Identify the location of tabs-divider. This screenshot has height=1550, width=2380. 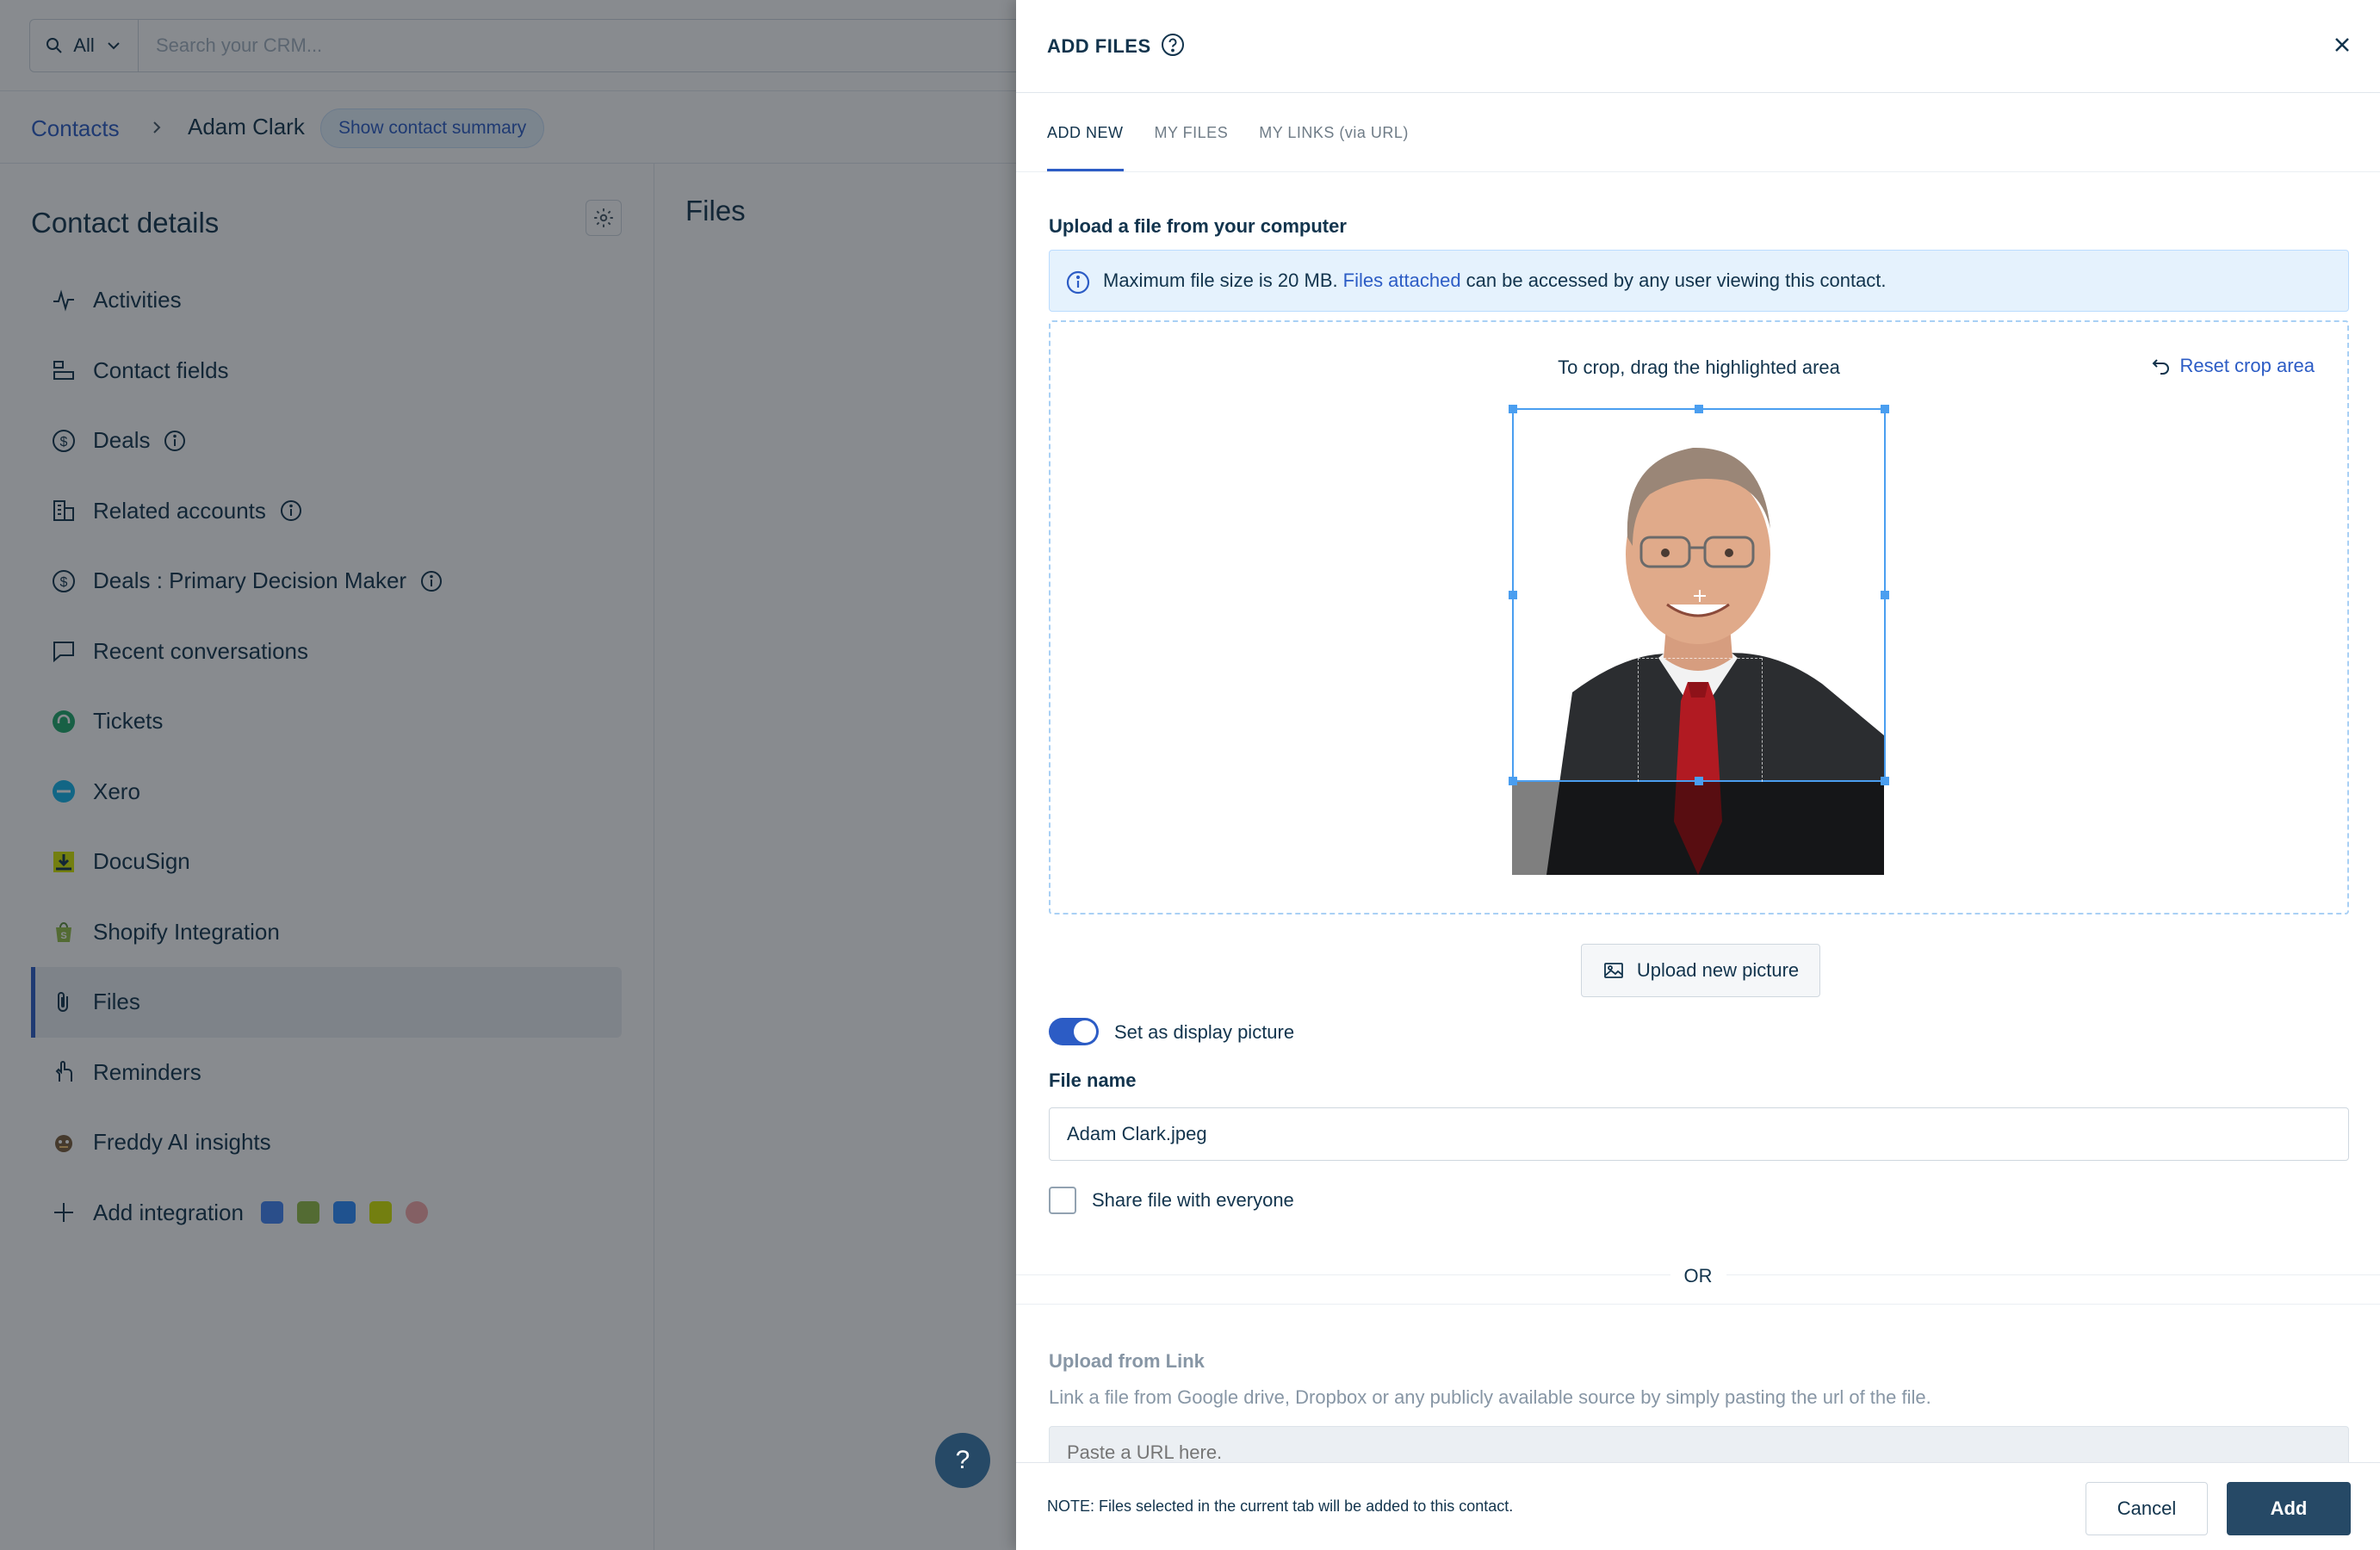
(1698, 172).